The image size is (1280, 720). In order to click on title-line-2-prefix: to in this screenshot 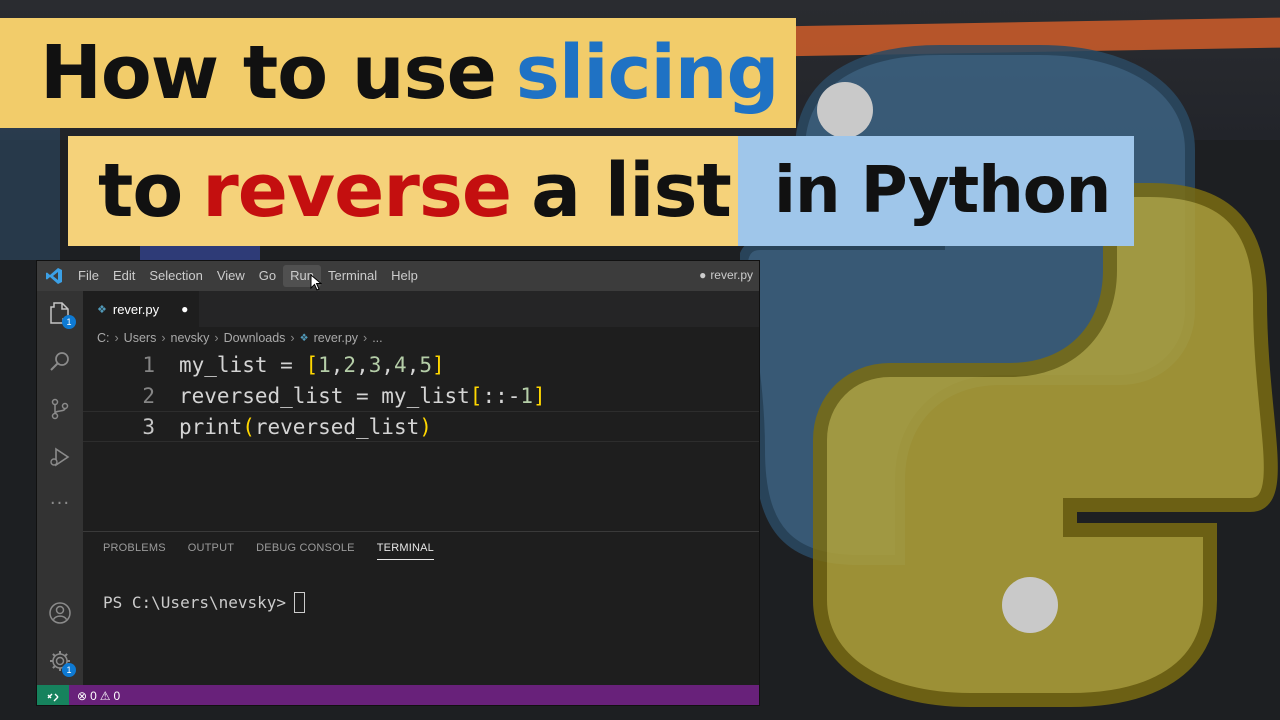, I will do `click(140, 191)`.